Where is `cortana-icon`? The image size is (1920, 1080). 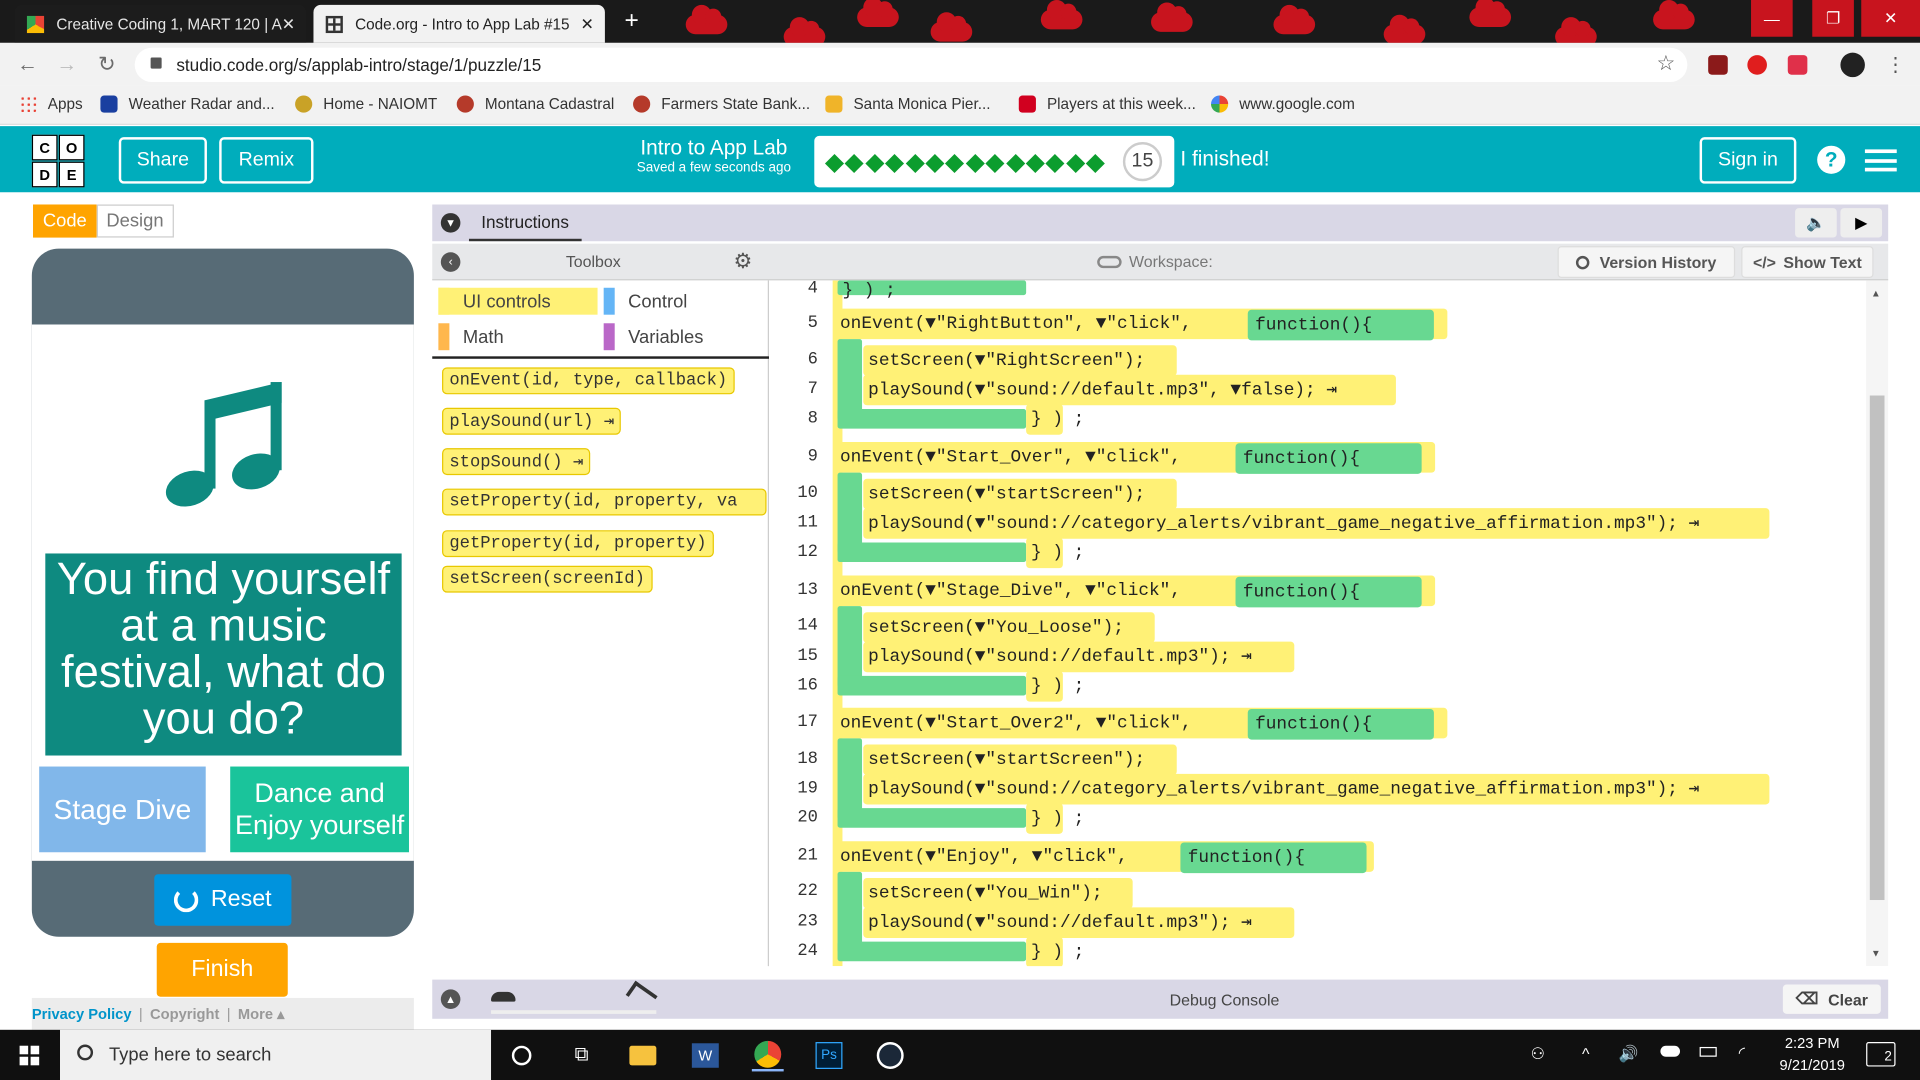 cortana-icon is located at coordinates (522, 1056).